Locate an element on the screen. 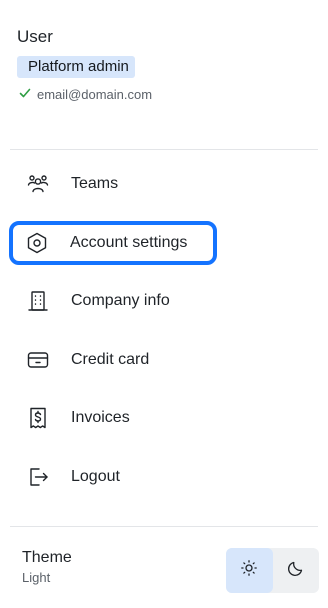 The height and width of the screenshot is (608, 328). light-theme-button is located at coordinates (249, 570).